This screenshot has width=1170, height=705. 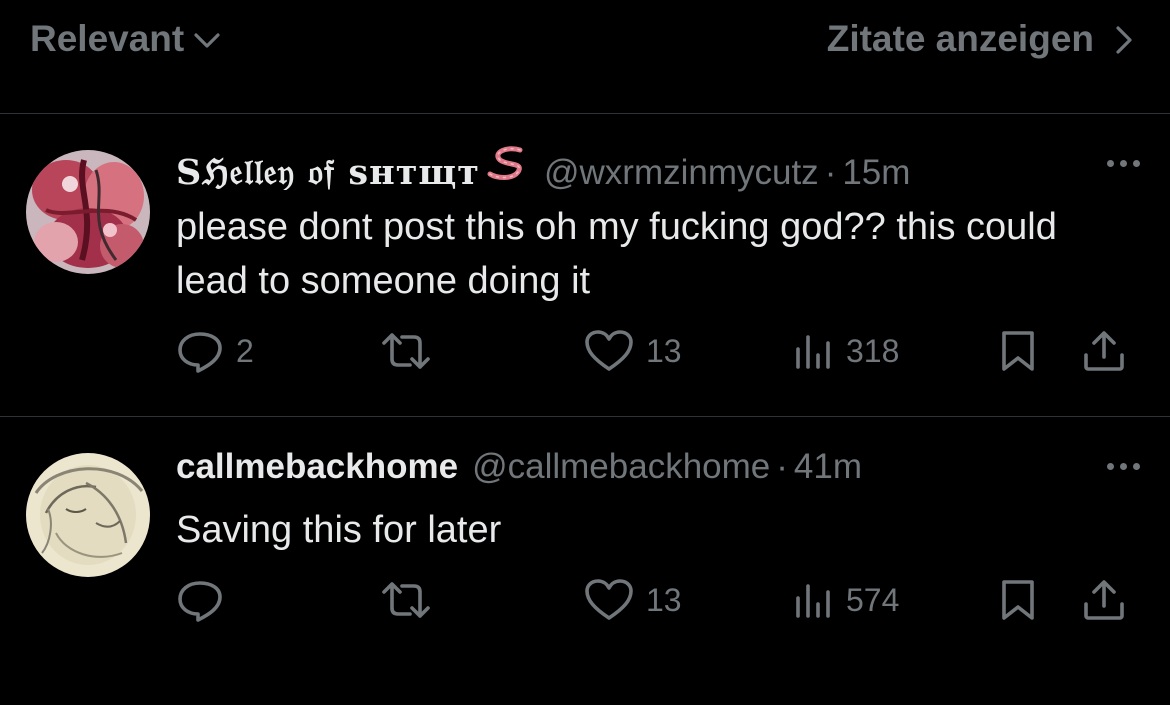 I want to click on view-count: 318, so click(x=873, y=350).